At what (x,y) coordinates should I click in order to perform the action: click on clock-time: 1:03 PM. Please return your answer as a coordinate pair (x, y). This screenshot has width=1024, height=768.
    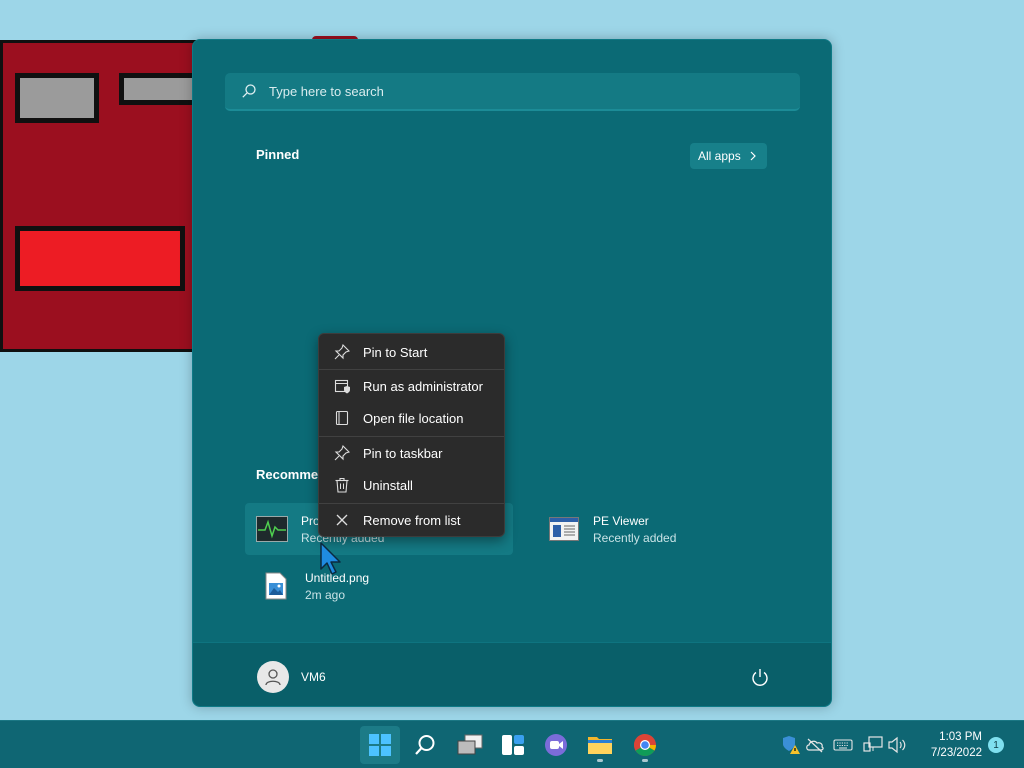
    Looking at the image, I should click on (960, 737).